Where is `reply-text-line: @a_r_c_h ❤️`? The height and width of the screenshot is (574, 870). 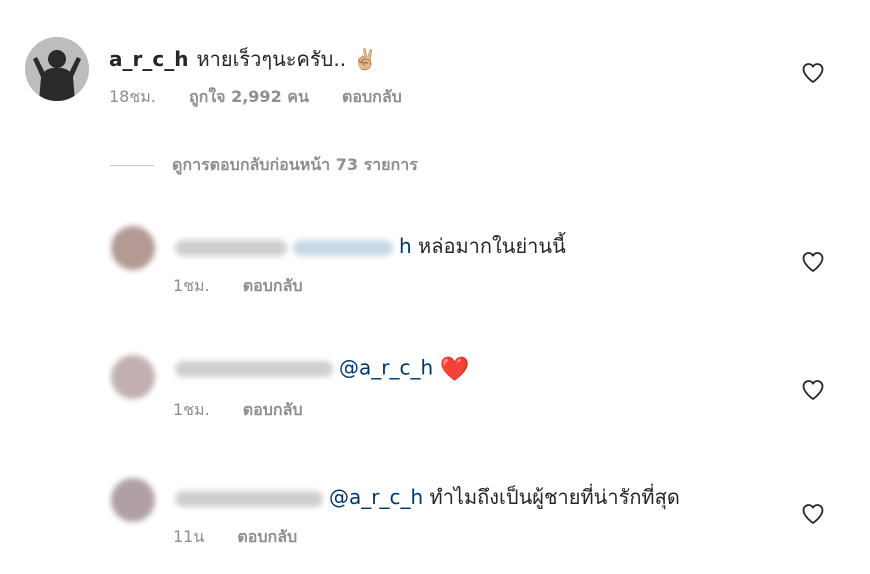 reply-text-line: @a_r_c_h ❤️ is located at coordinates (322, 369).